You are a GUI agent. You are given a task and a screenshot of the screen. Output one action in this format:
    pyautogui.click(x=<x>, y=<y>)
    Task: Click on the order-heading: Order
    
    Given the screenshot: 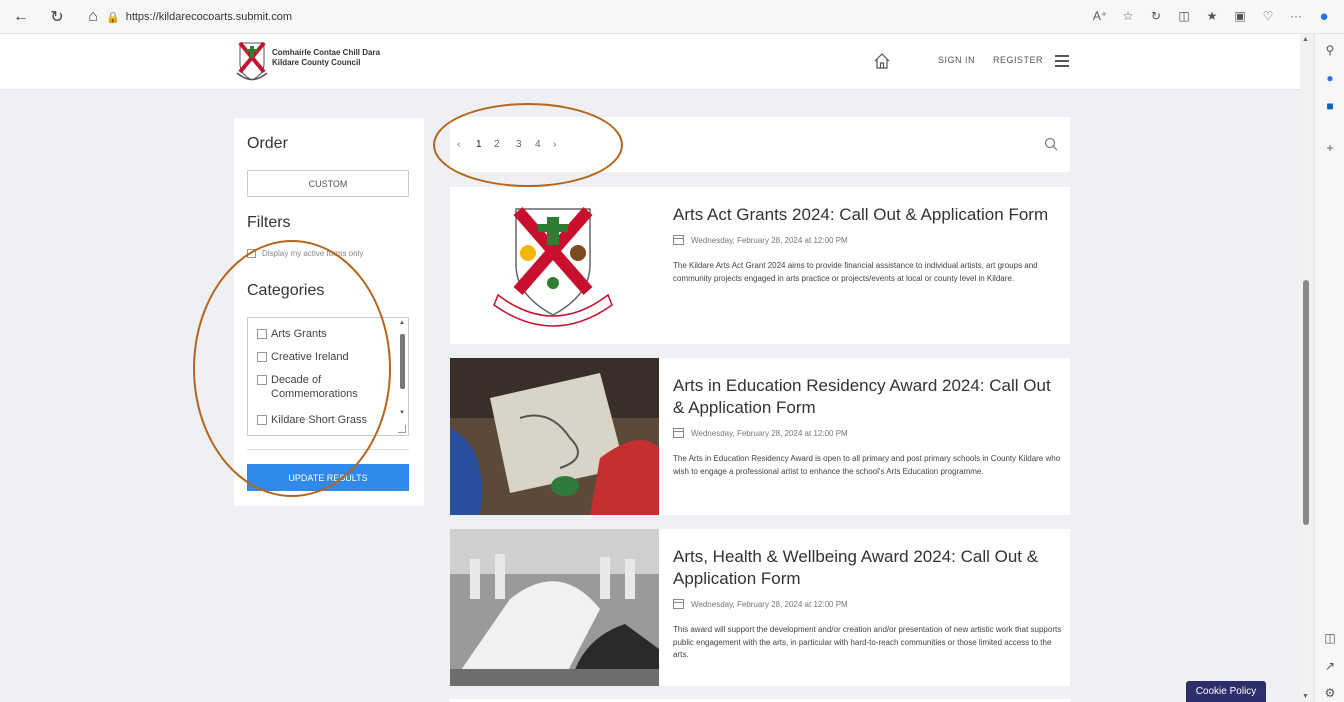 What is the action you would take?
    pyautogui.click(x=267, y=143)
    